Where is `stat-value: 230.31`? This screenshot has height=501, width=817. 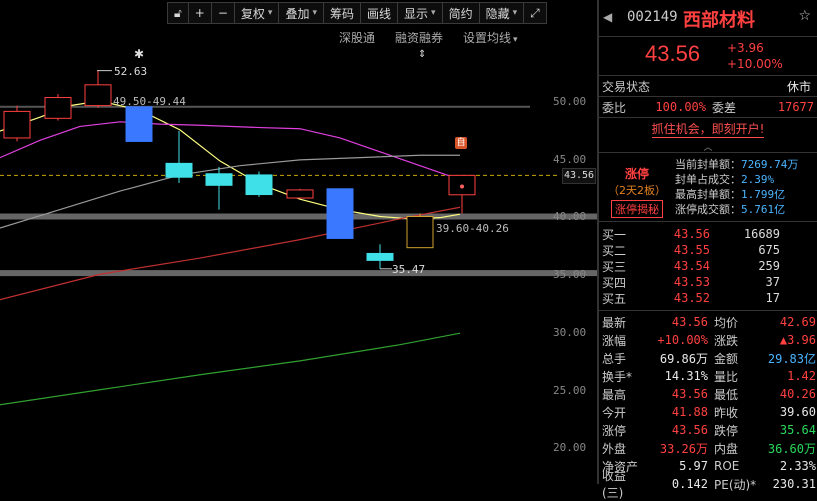 stat-value: 230.31 is located at coordinates (794, 484).